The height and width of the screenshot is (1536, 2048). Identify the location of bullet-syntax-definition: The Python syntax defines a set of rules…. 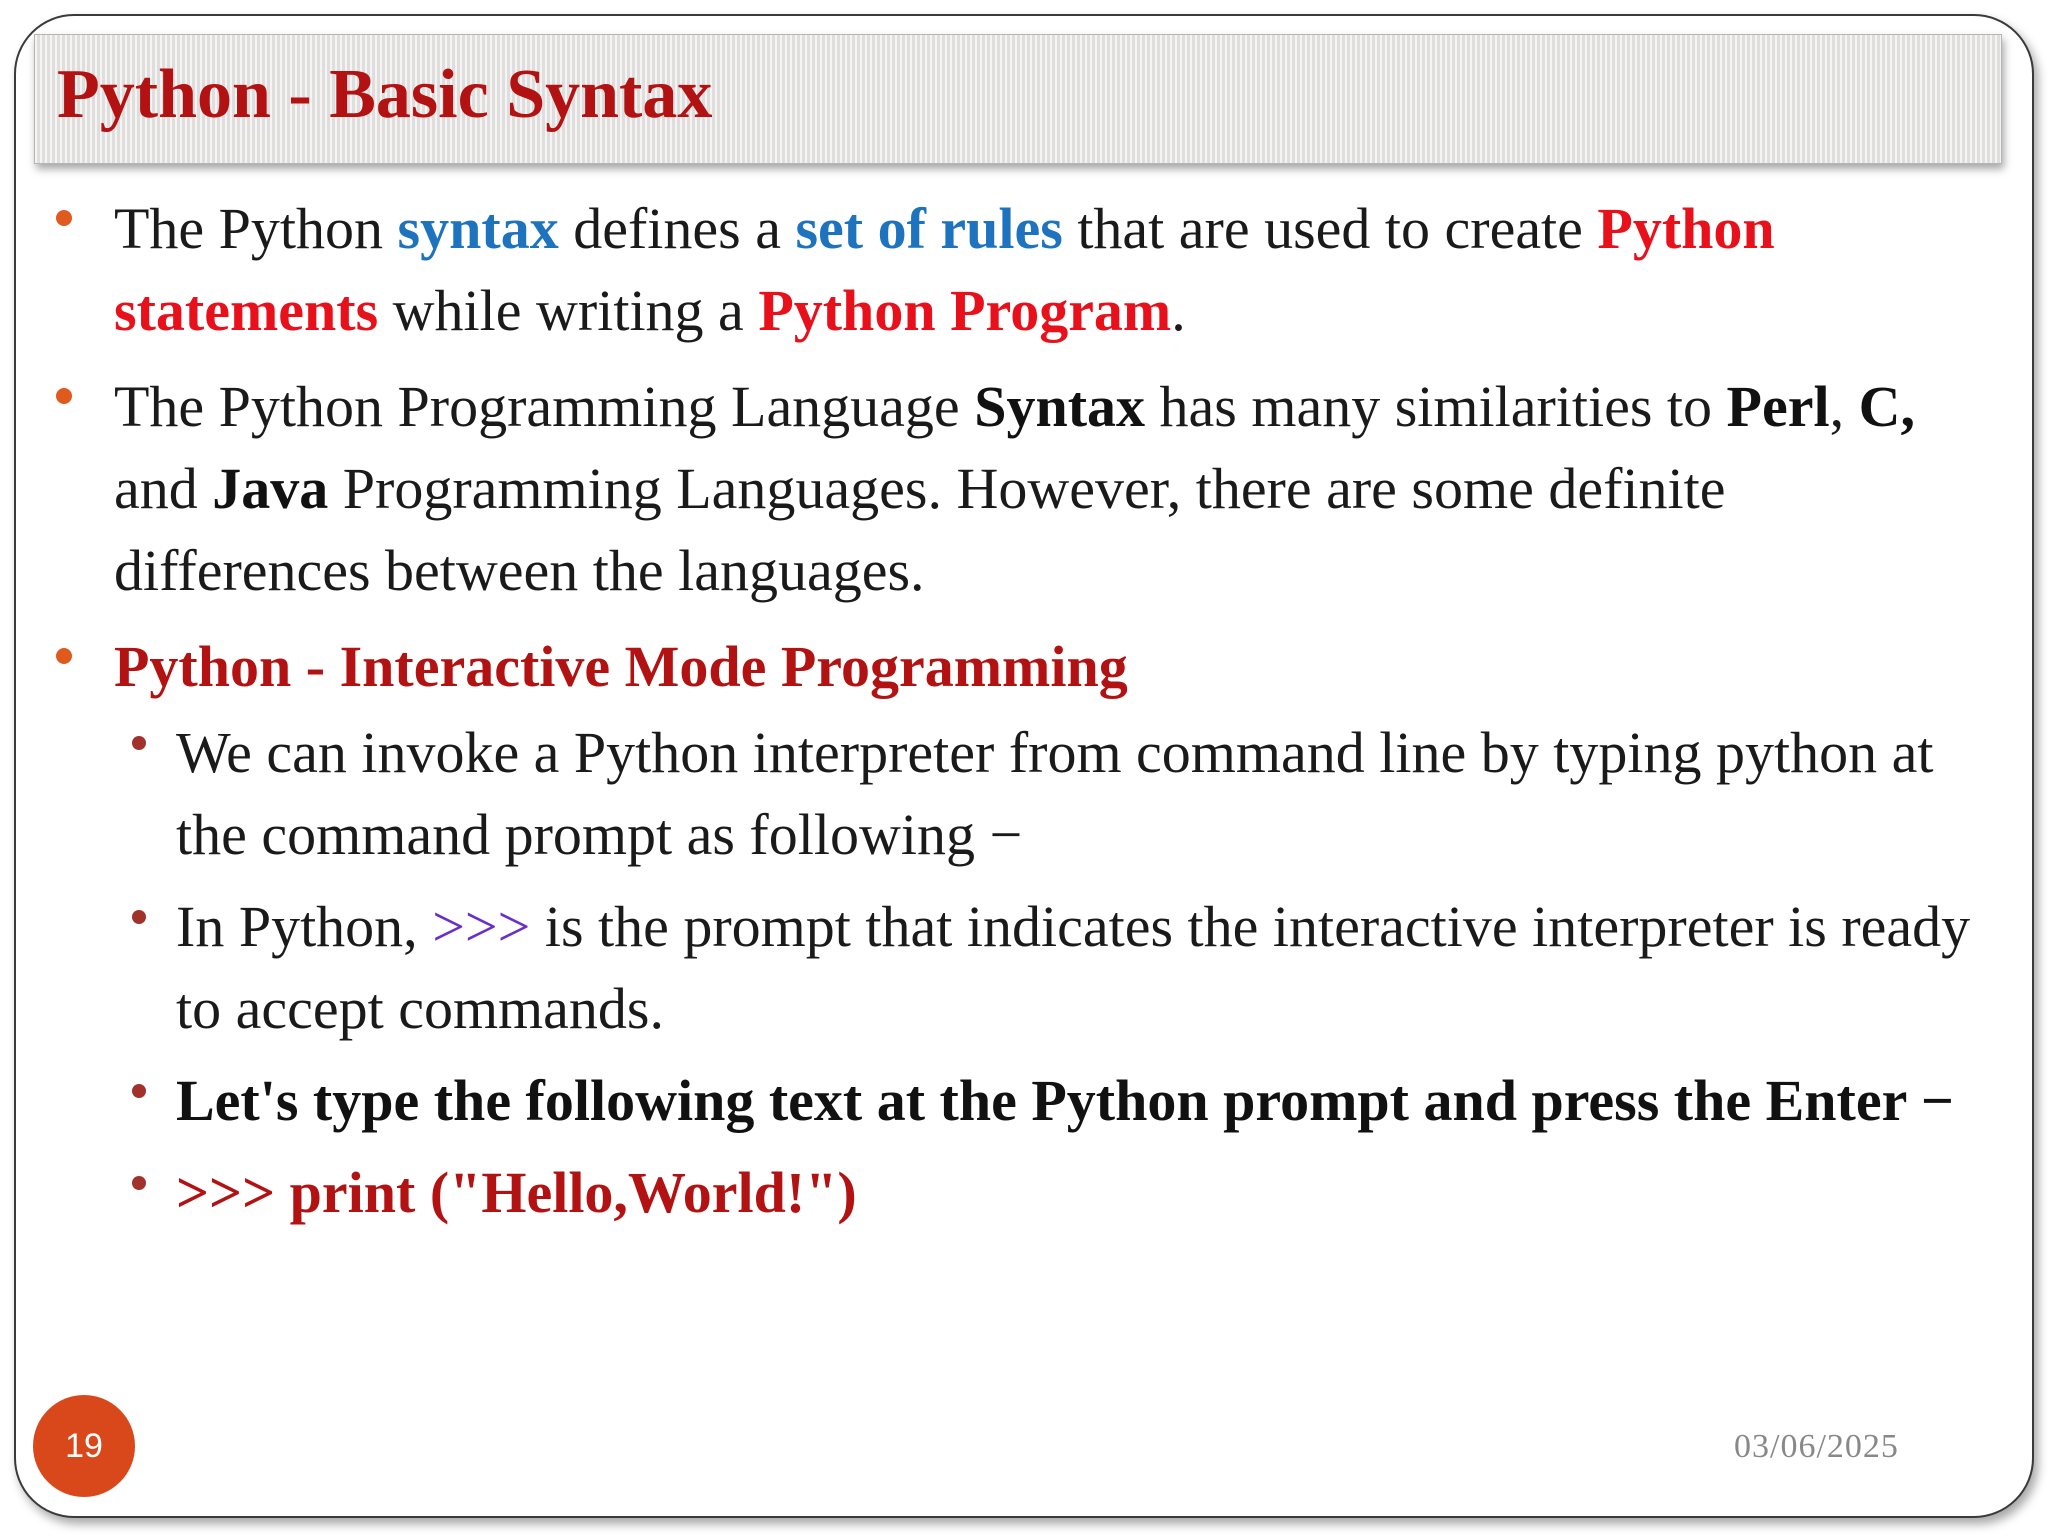
(1021, 270).